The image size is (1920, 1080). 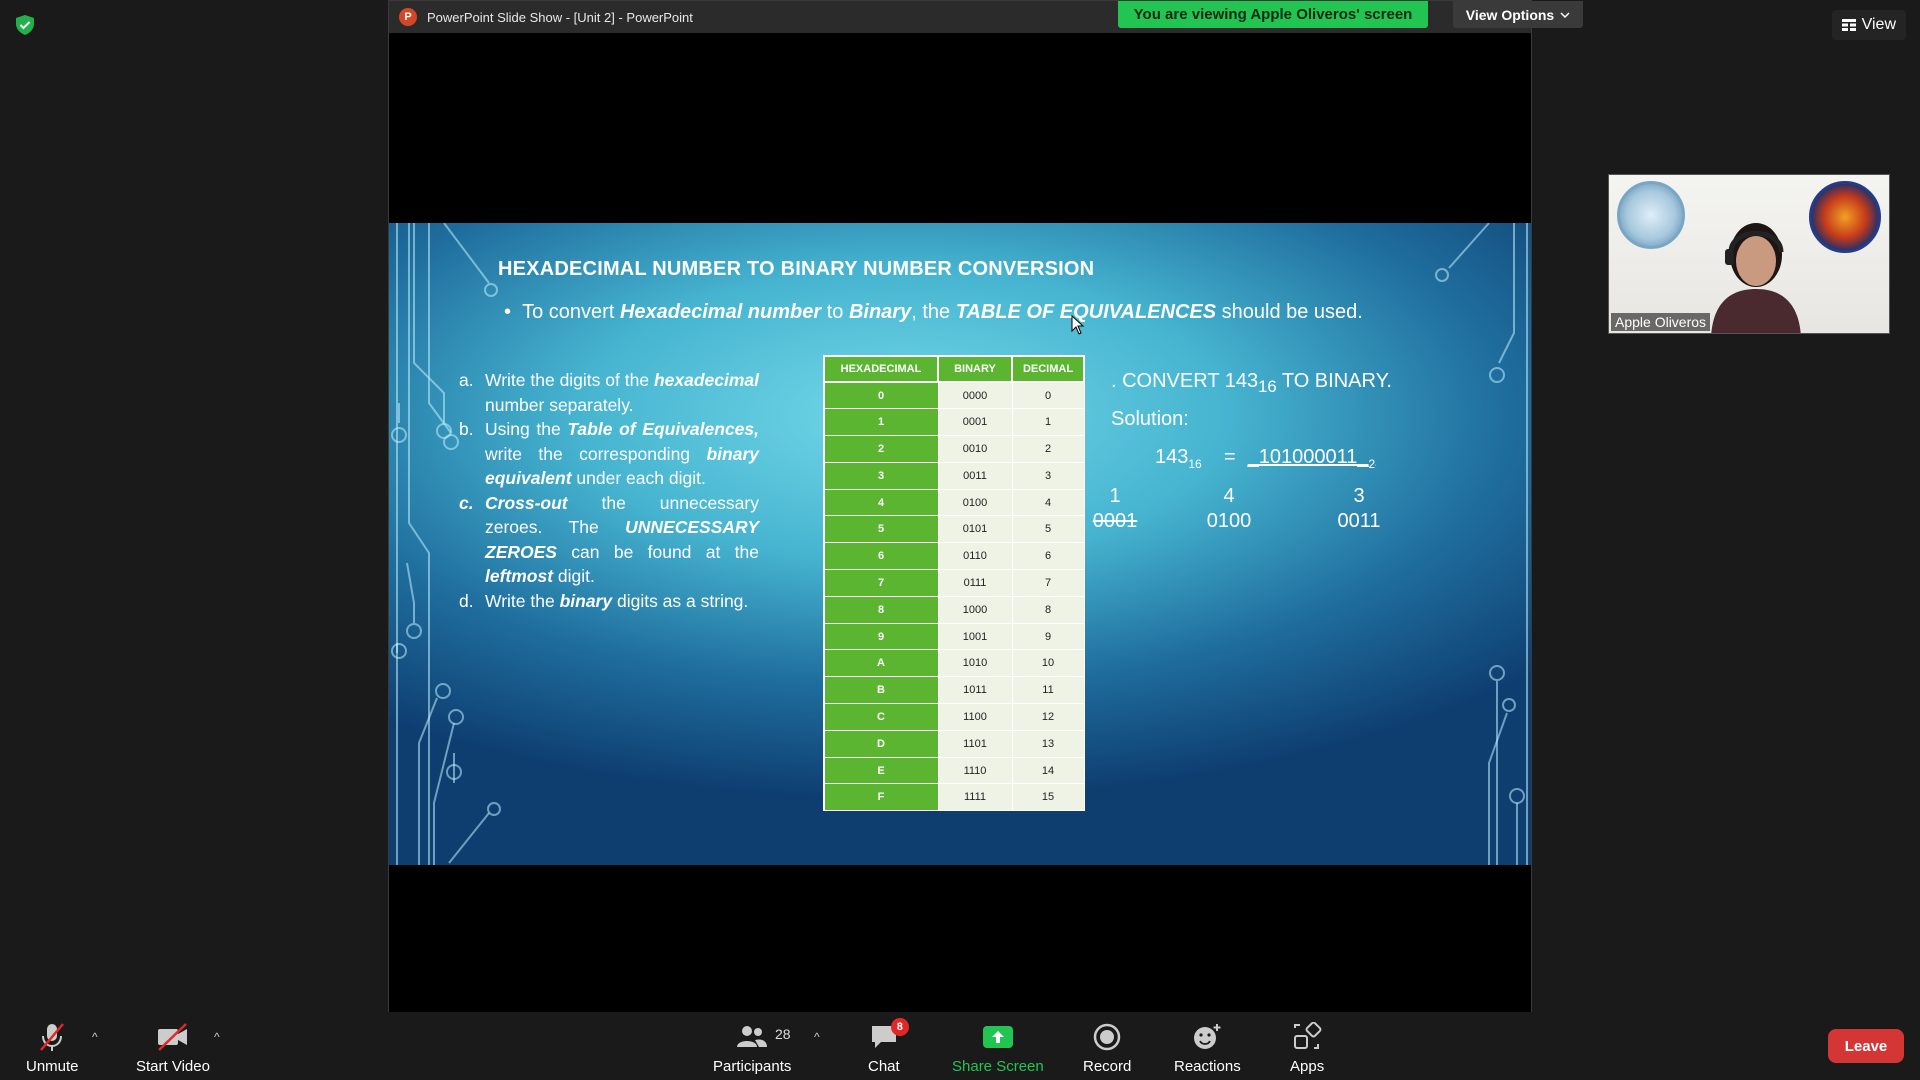 What do you see at coordinates (881, 743) in the screenshot?
I see `hex-cell: D` at bounding box center [881, 743].